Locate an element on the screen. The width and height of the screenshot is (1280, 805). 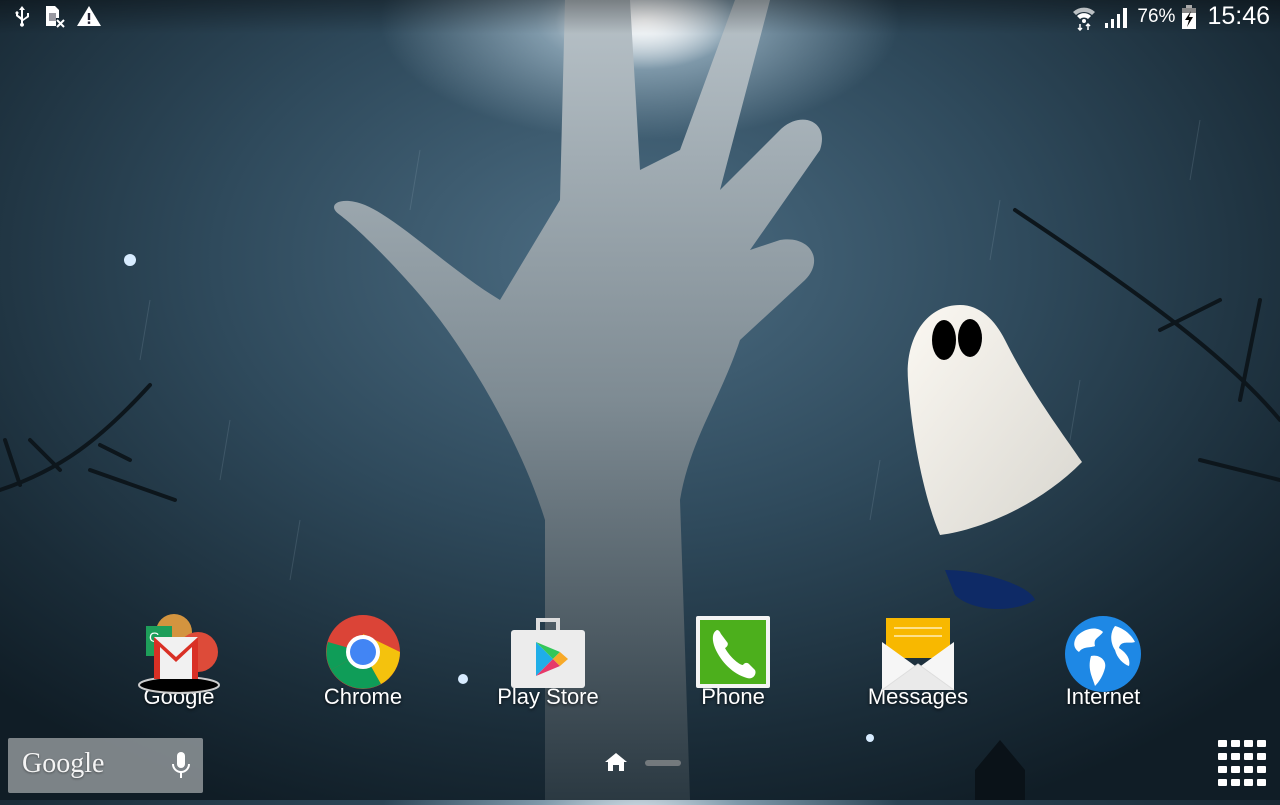
dock-item-play-store: Play Store is located at coordinates (548, 661).